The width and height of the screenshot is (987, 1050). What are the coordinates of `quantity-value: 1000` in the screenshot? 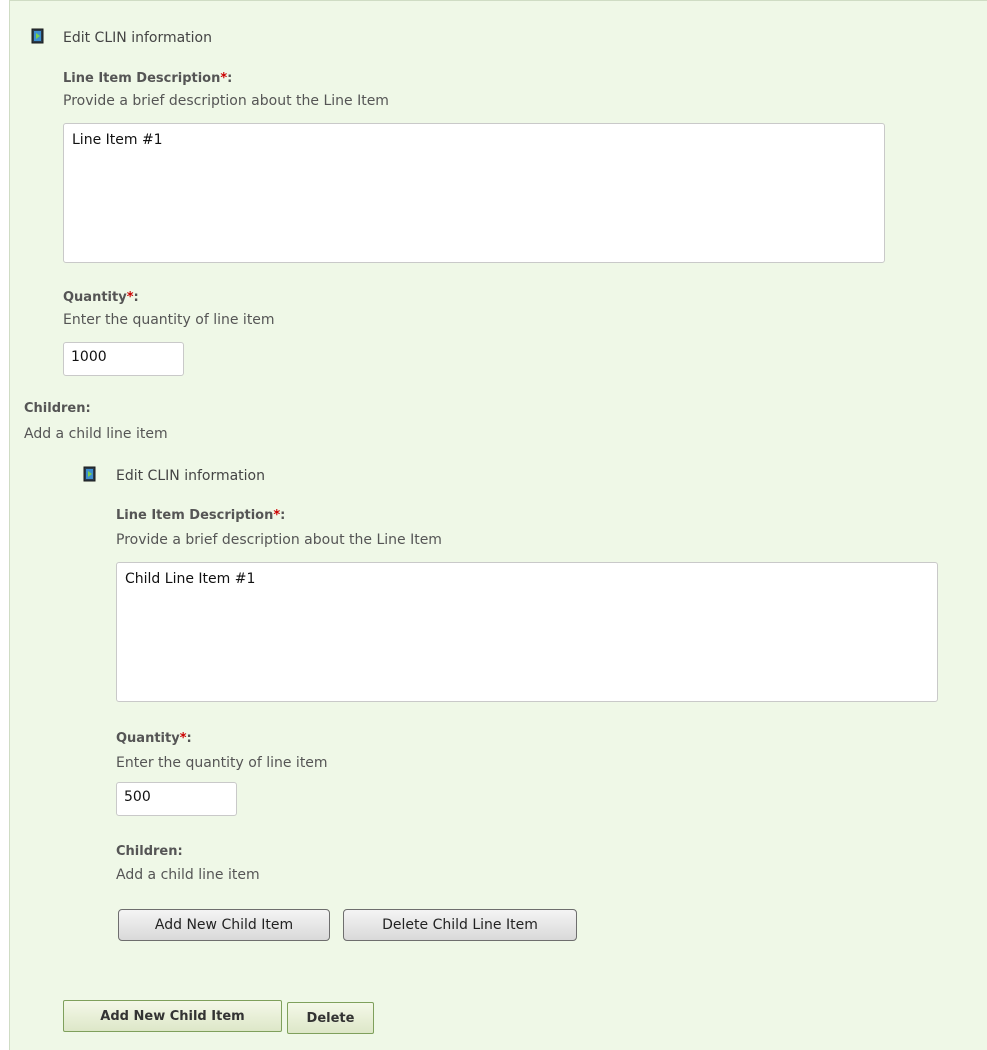 It's located at (89, 357).